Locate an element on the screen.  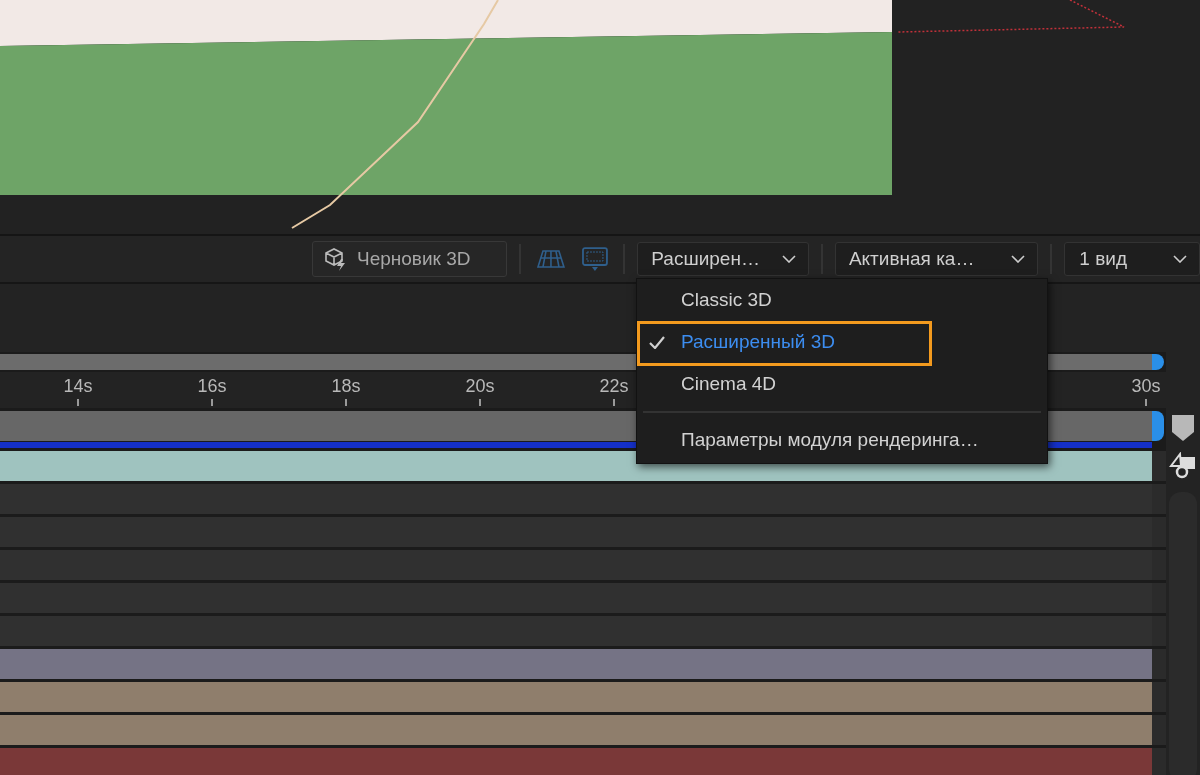
shapes-icon is located at coordinates (1183, 466).